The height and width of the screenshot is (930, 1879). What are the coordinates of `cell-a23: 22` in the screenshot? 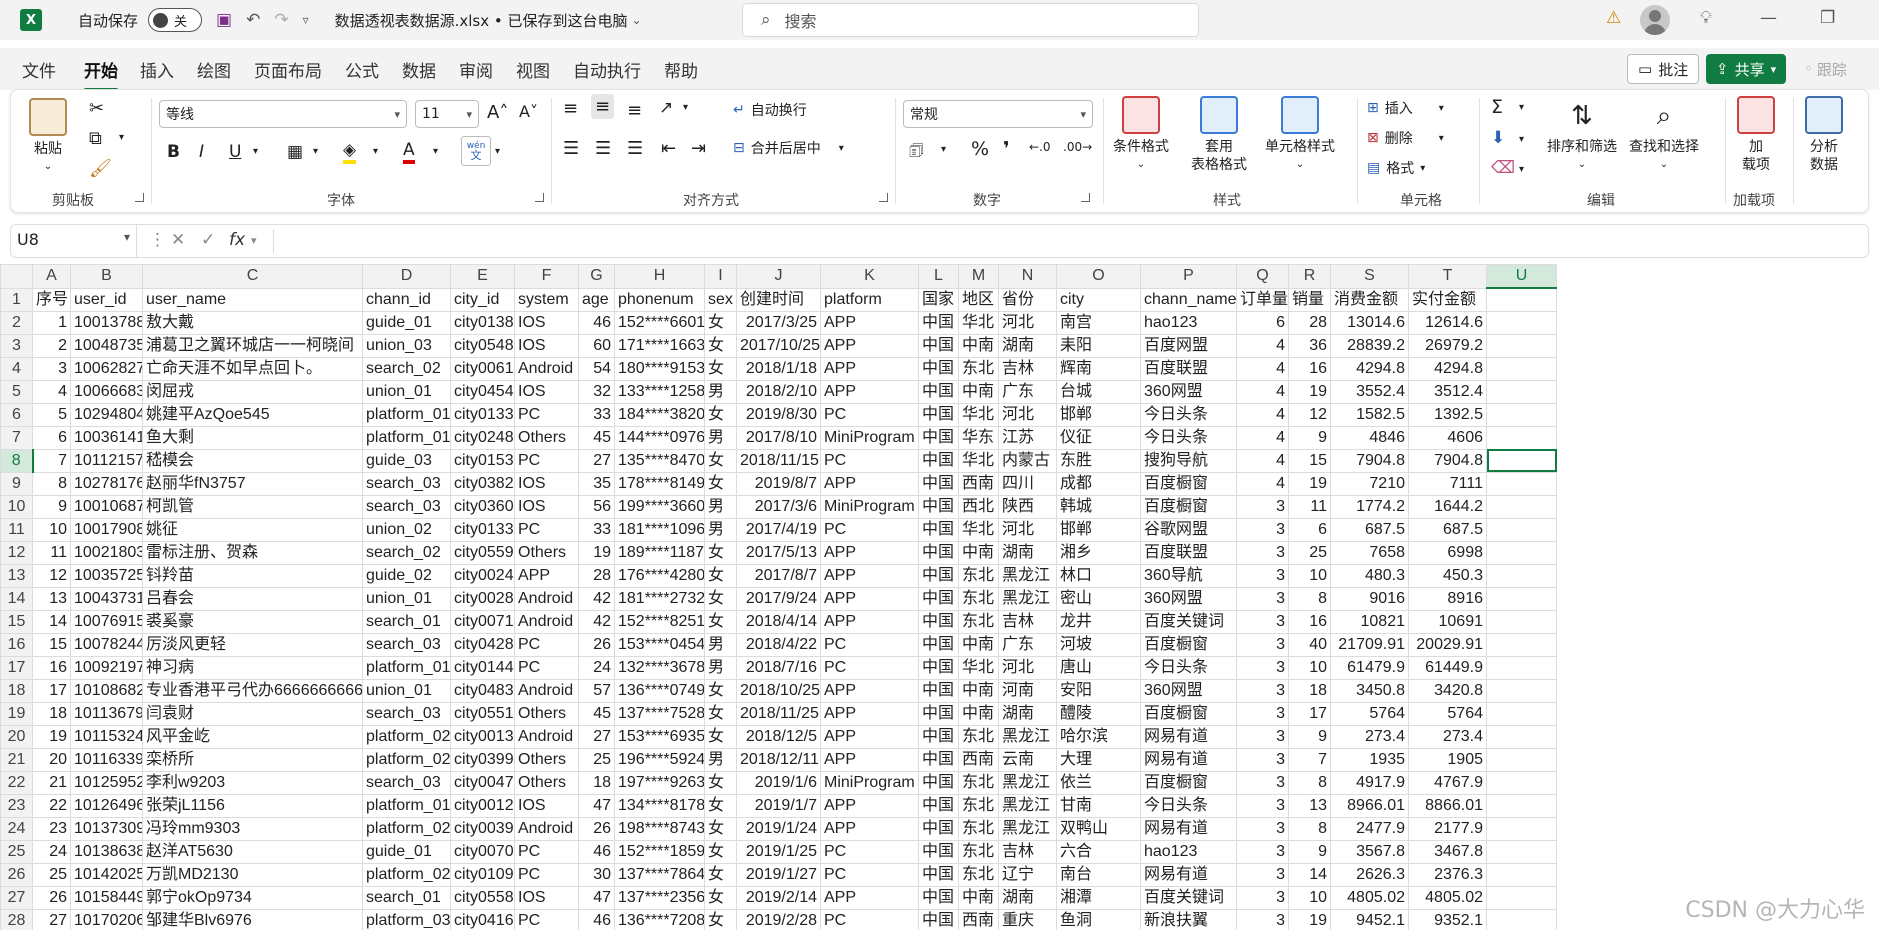 It's located at (51, 805).